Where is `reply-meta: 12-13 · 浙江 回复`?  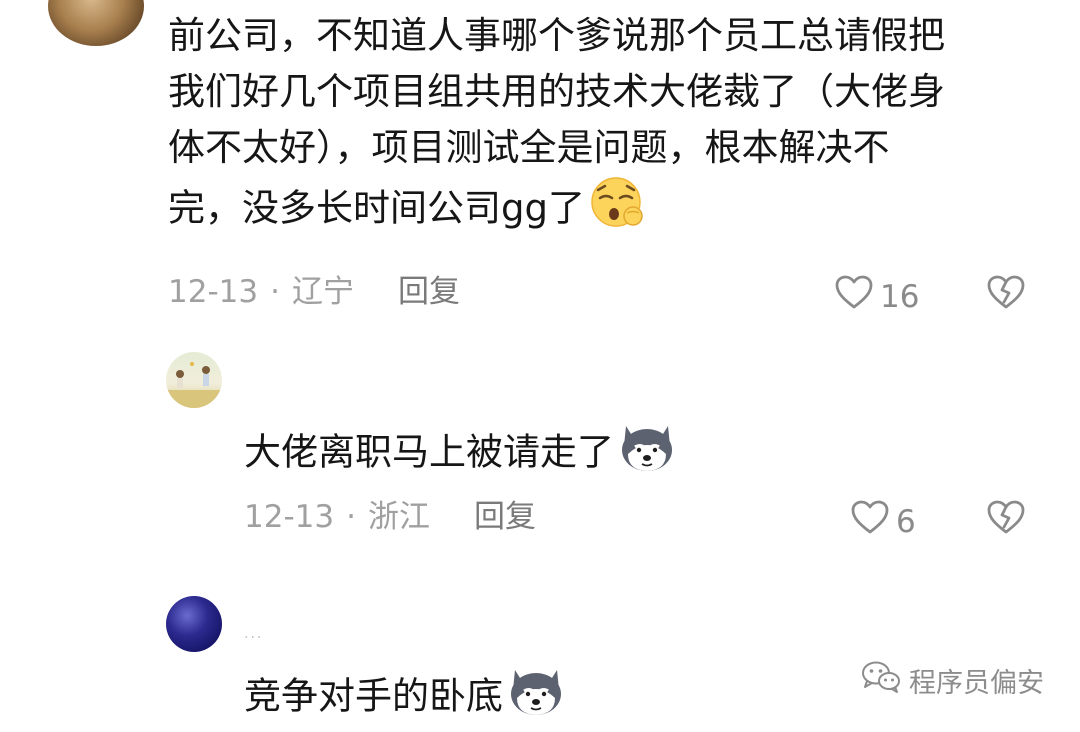 reply-meta: 12-13 · 浙江 回复 is located at coordinates (390, 517).